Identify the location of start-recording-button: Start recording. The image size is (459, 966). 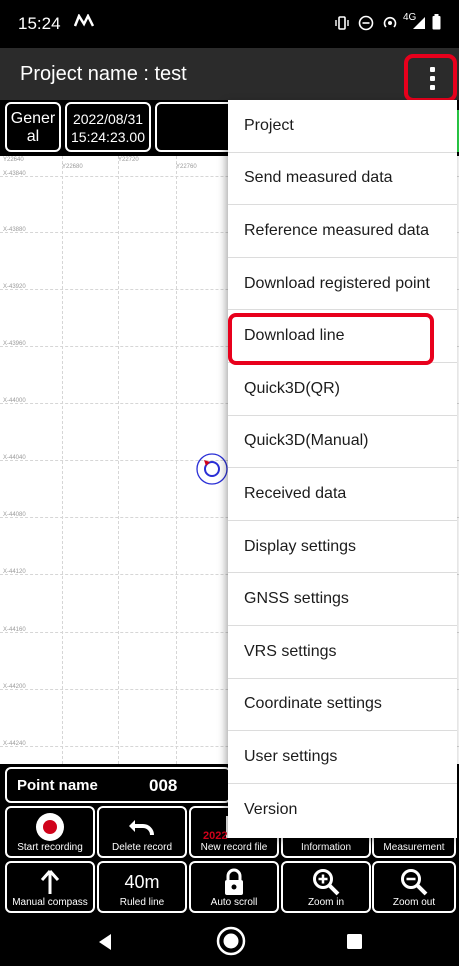
(50, 832).